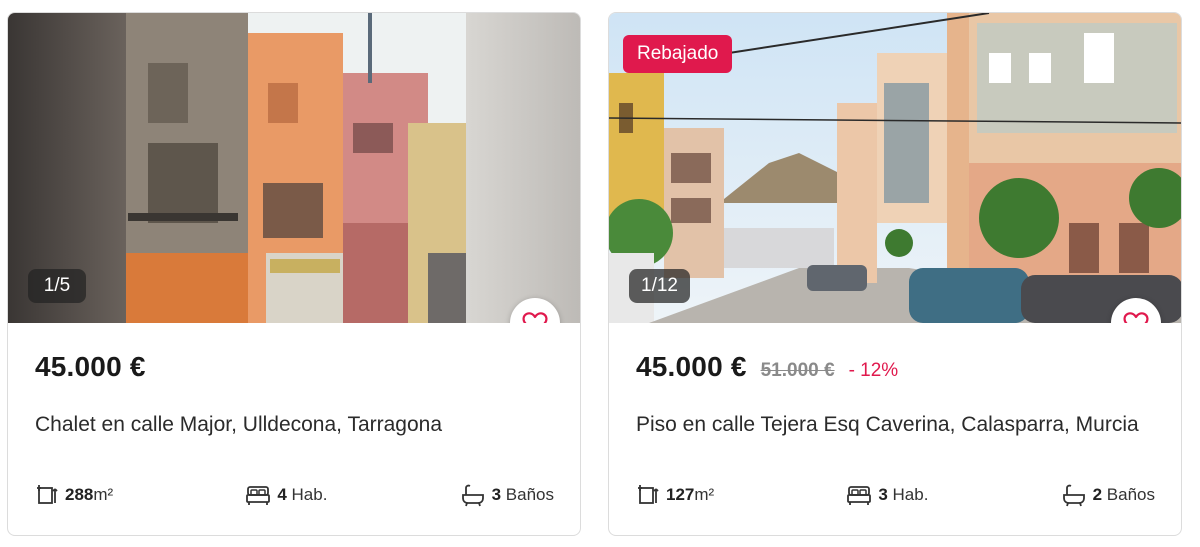 The width and height of the screenshot is (1200, 547). I want to click on rooms-value: 4, so click(282, 494).